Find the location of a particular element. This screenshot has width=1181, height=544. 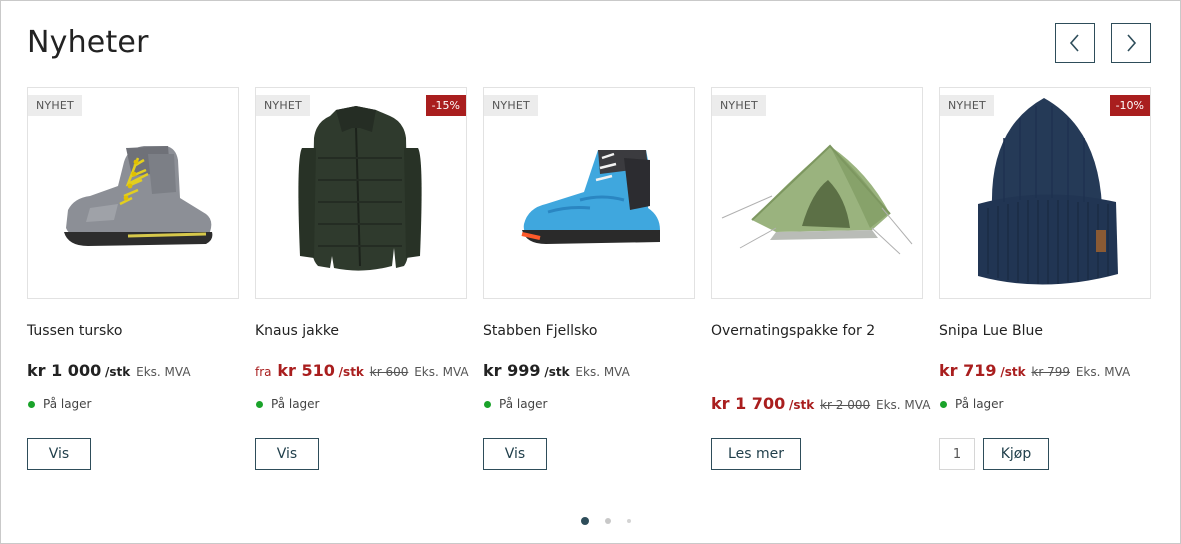

quantity-input is located at coordinates (957, 454).